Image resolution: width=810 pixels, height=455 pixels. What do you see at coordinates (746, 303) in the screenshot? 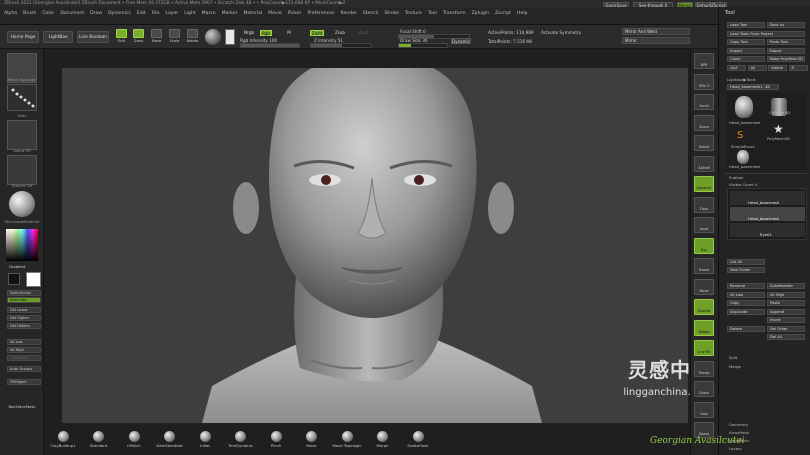
I see `subtool-action-button: Copy` at bounding box center [746, 303].